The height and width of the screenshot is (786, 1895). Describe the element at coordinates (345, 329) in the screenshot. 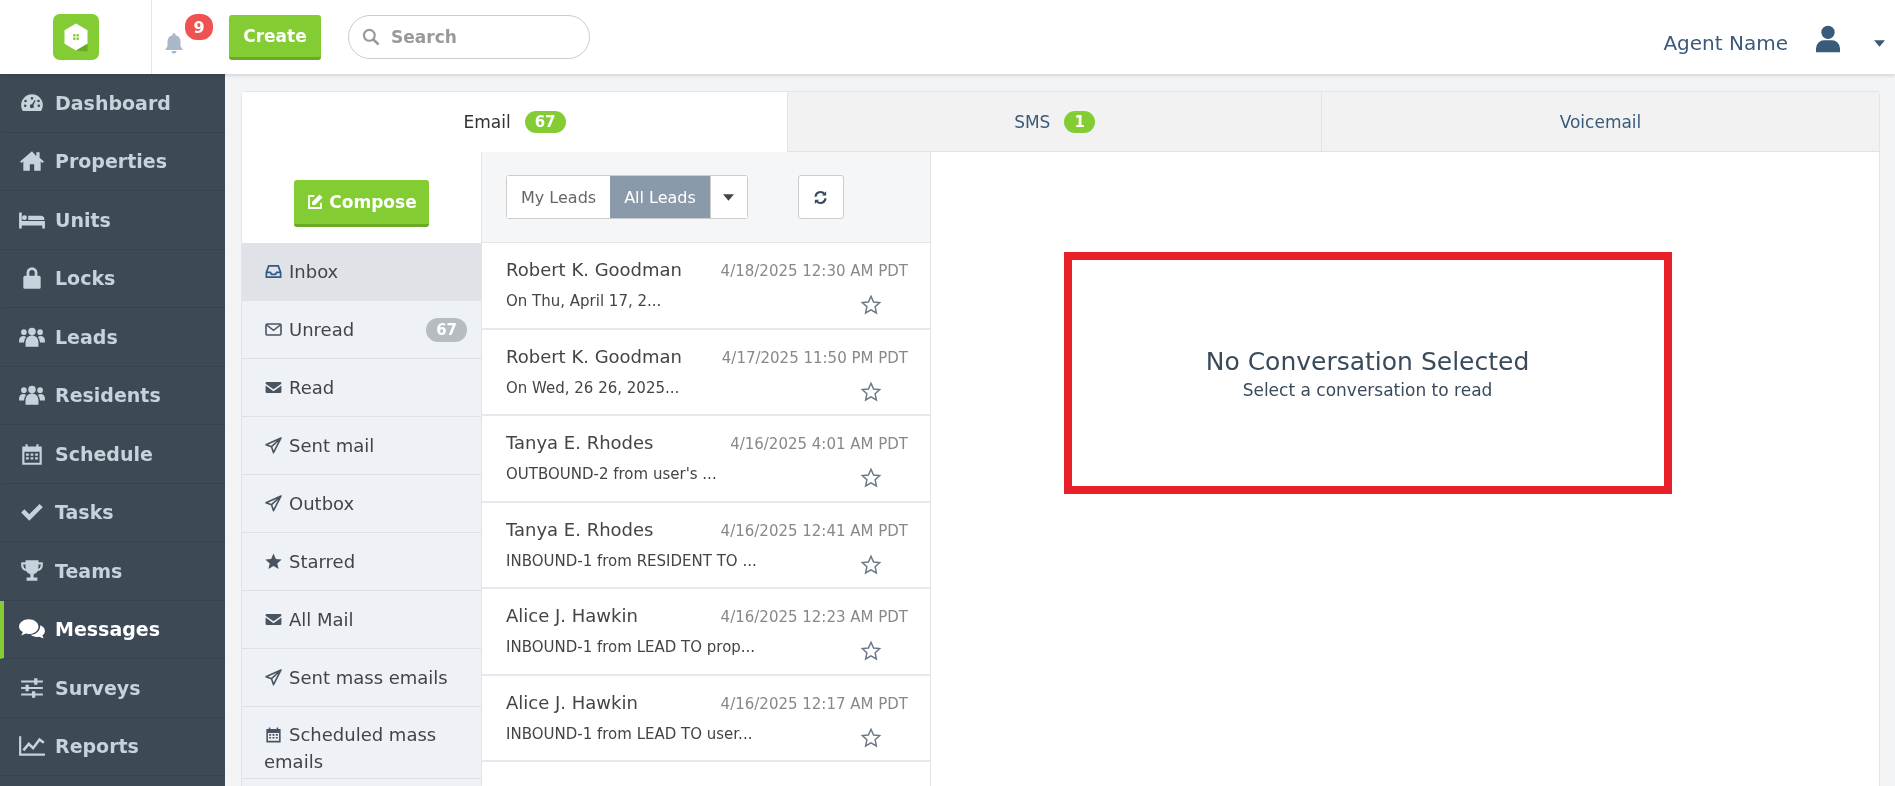

I see `folder-label: Unread` at that location.